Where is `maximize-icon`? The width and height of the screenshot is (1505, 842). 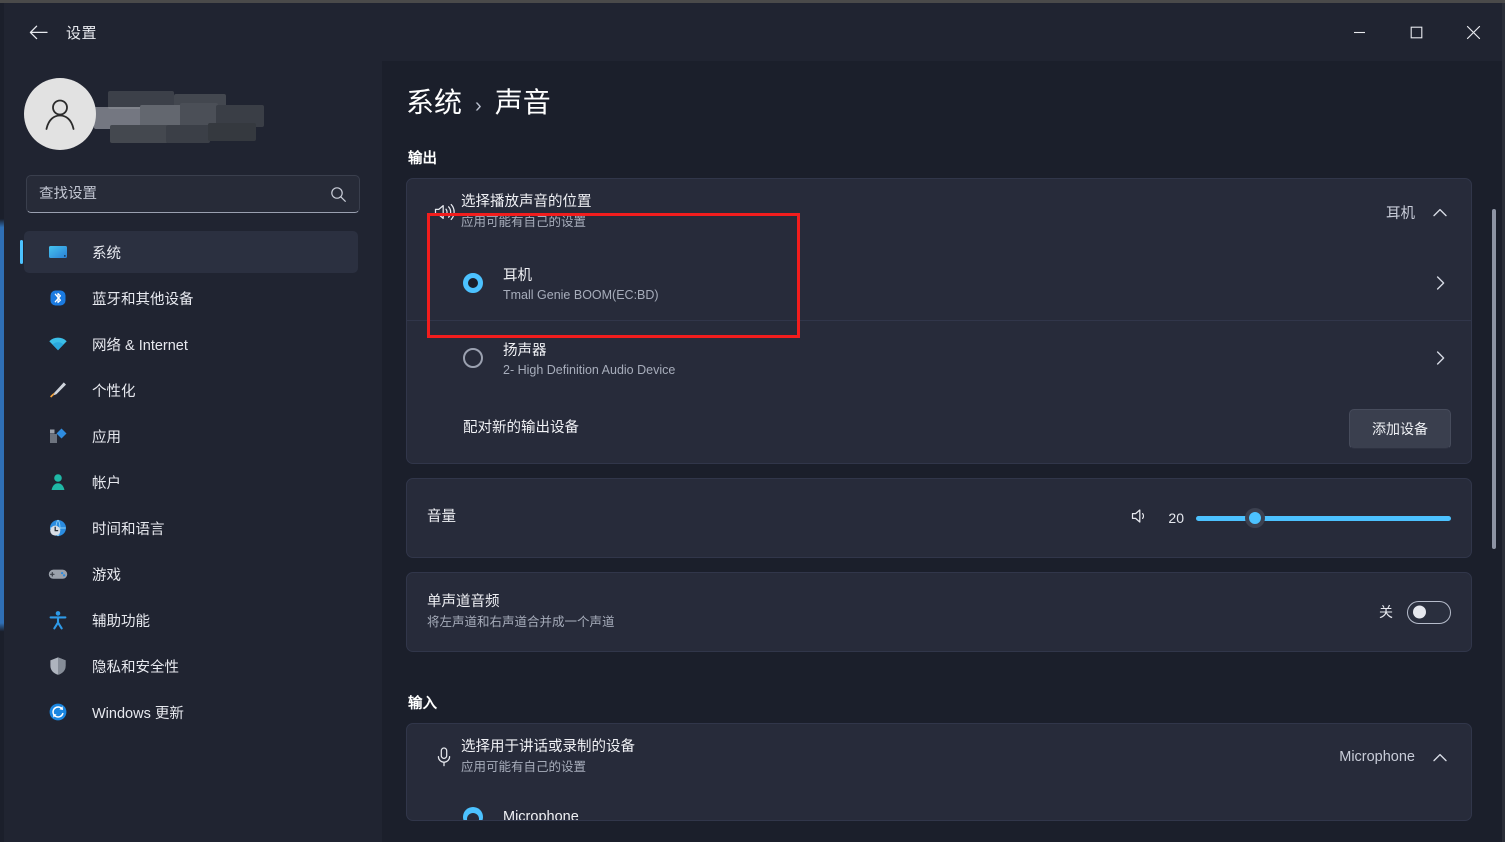 maximize-icon is located at coordinates (1416, 32).